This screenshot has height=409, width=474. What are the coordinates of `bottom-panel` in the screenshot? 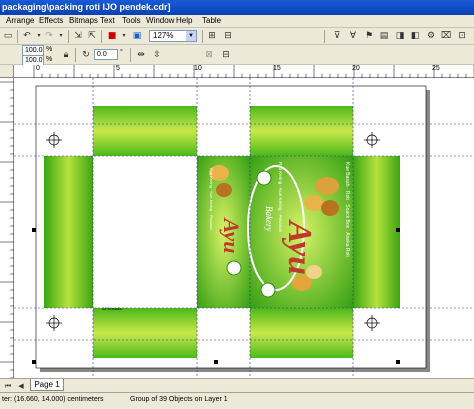 It's located at (145, 232).